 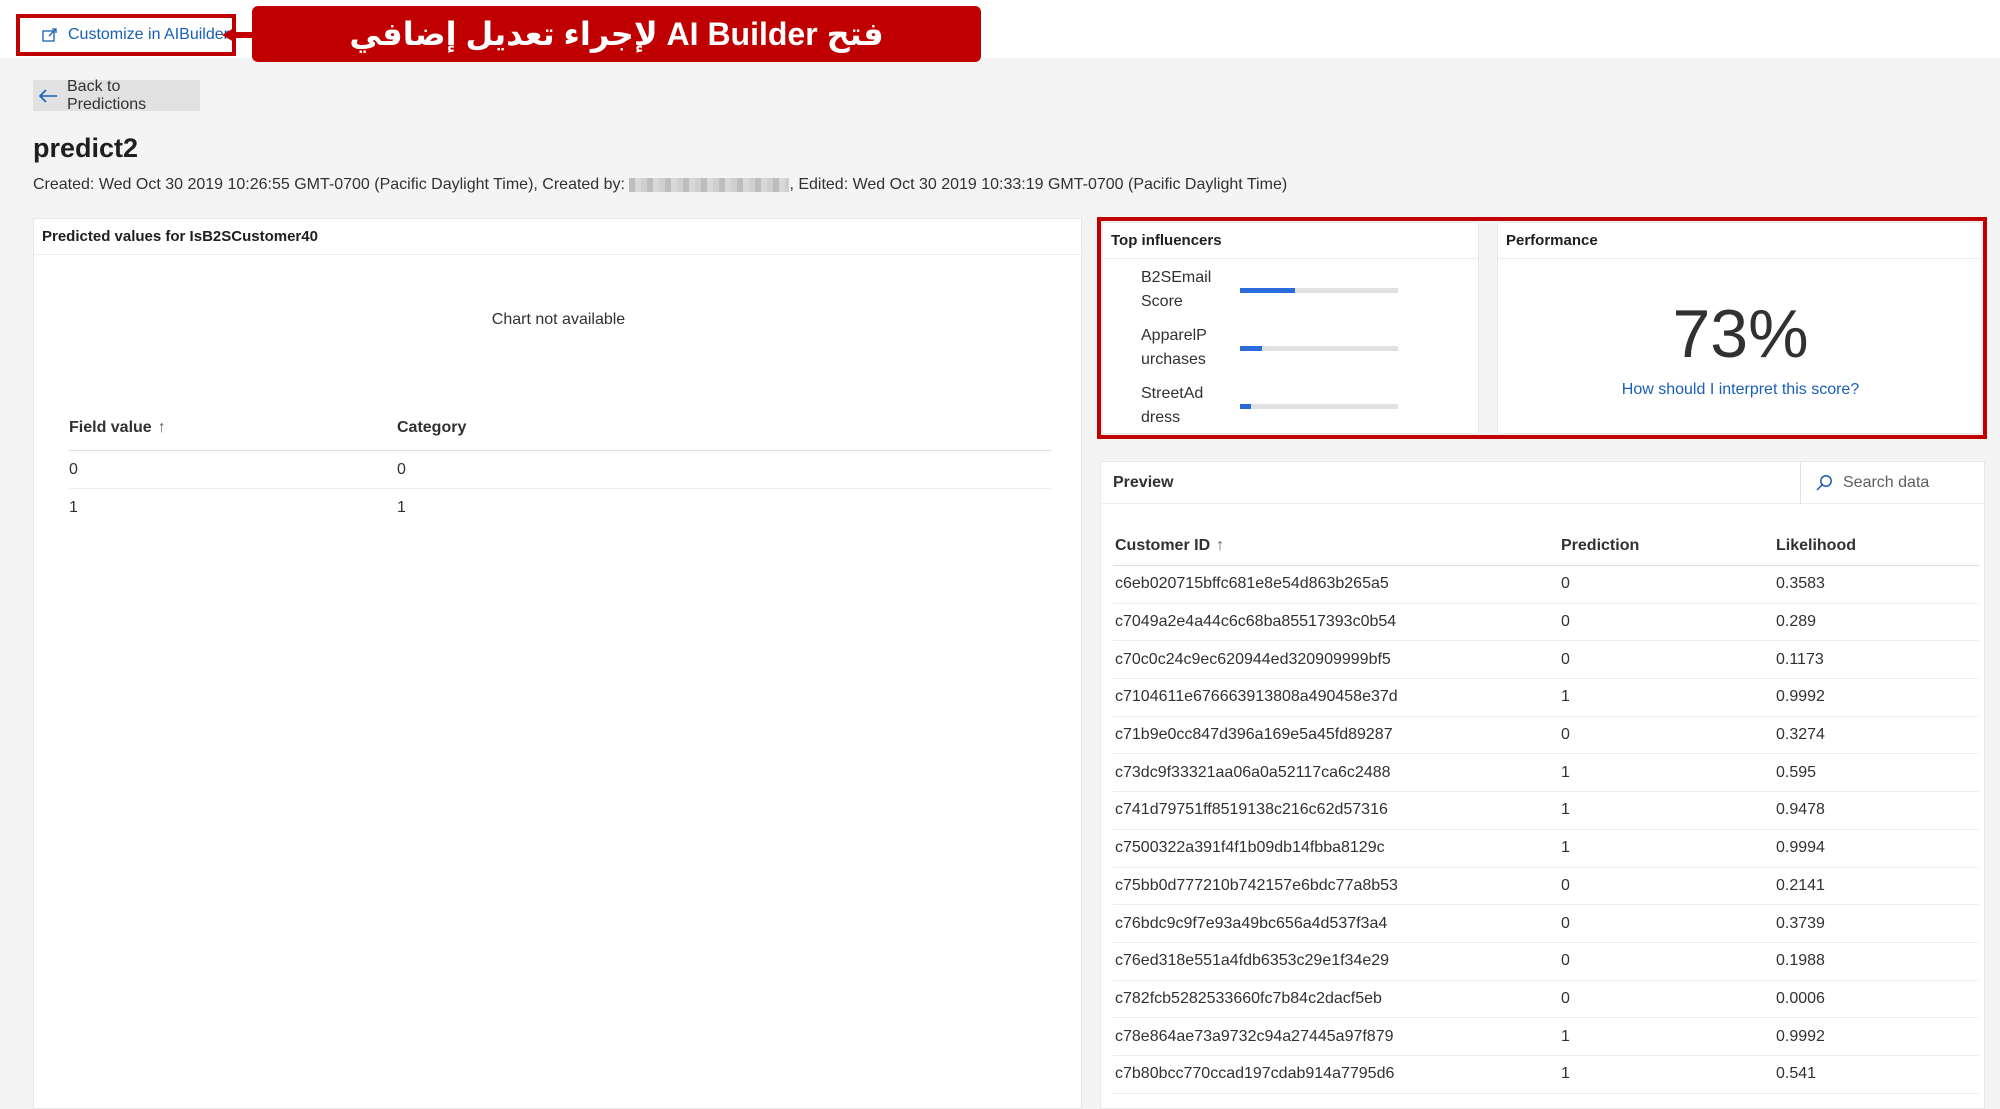 What do you see at coordinates (1546, 1000) in the screenshot?
I see `table-row: c782fcb5282533660fc7b84c2dacf5eb 0 0.0006` at bounding box center [1546, 1000].